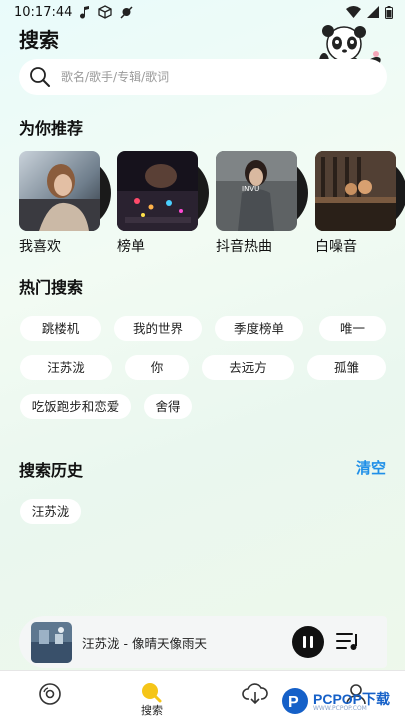 The image size is (405, 720). I want to click on playlist-queue-icon, so click(349, 642).